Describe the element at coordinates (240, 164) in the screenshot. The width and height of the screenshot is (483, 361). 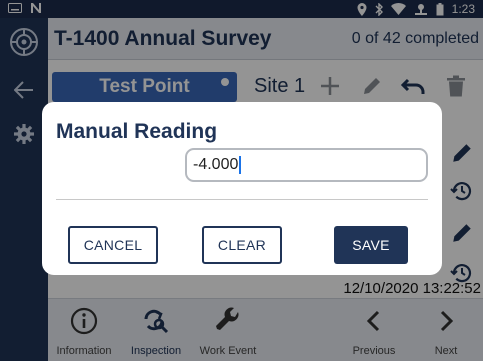
I see `text-cursor` at that location.